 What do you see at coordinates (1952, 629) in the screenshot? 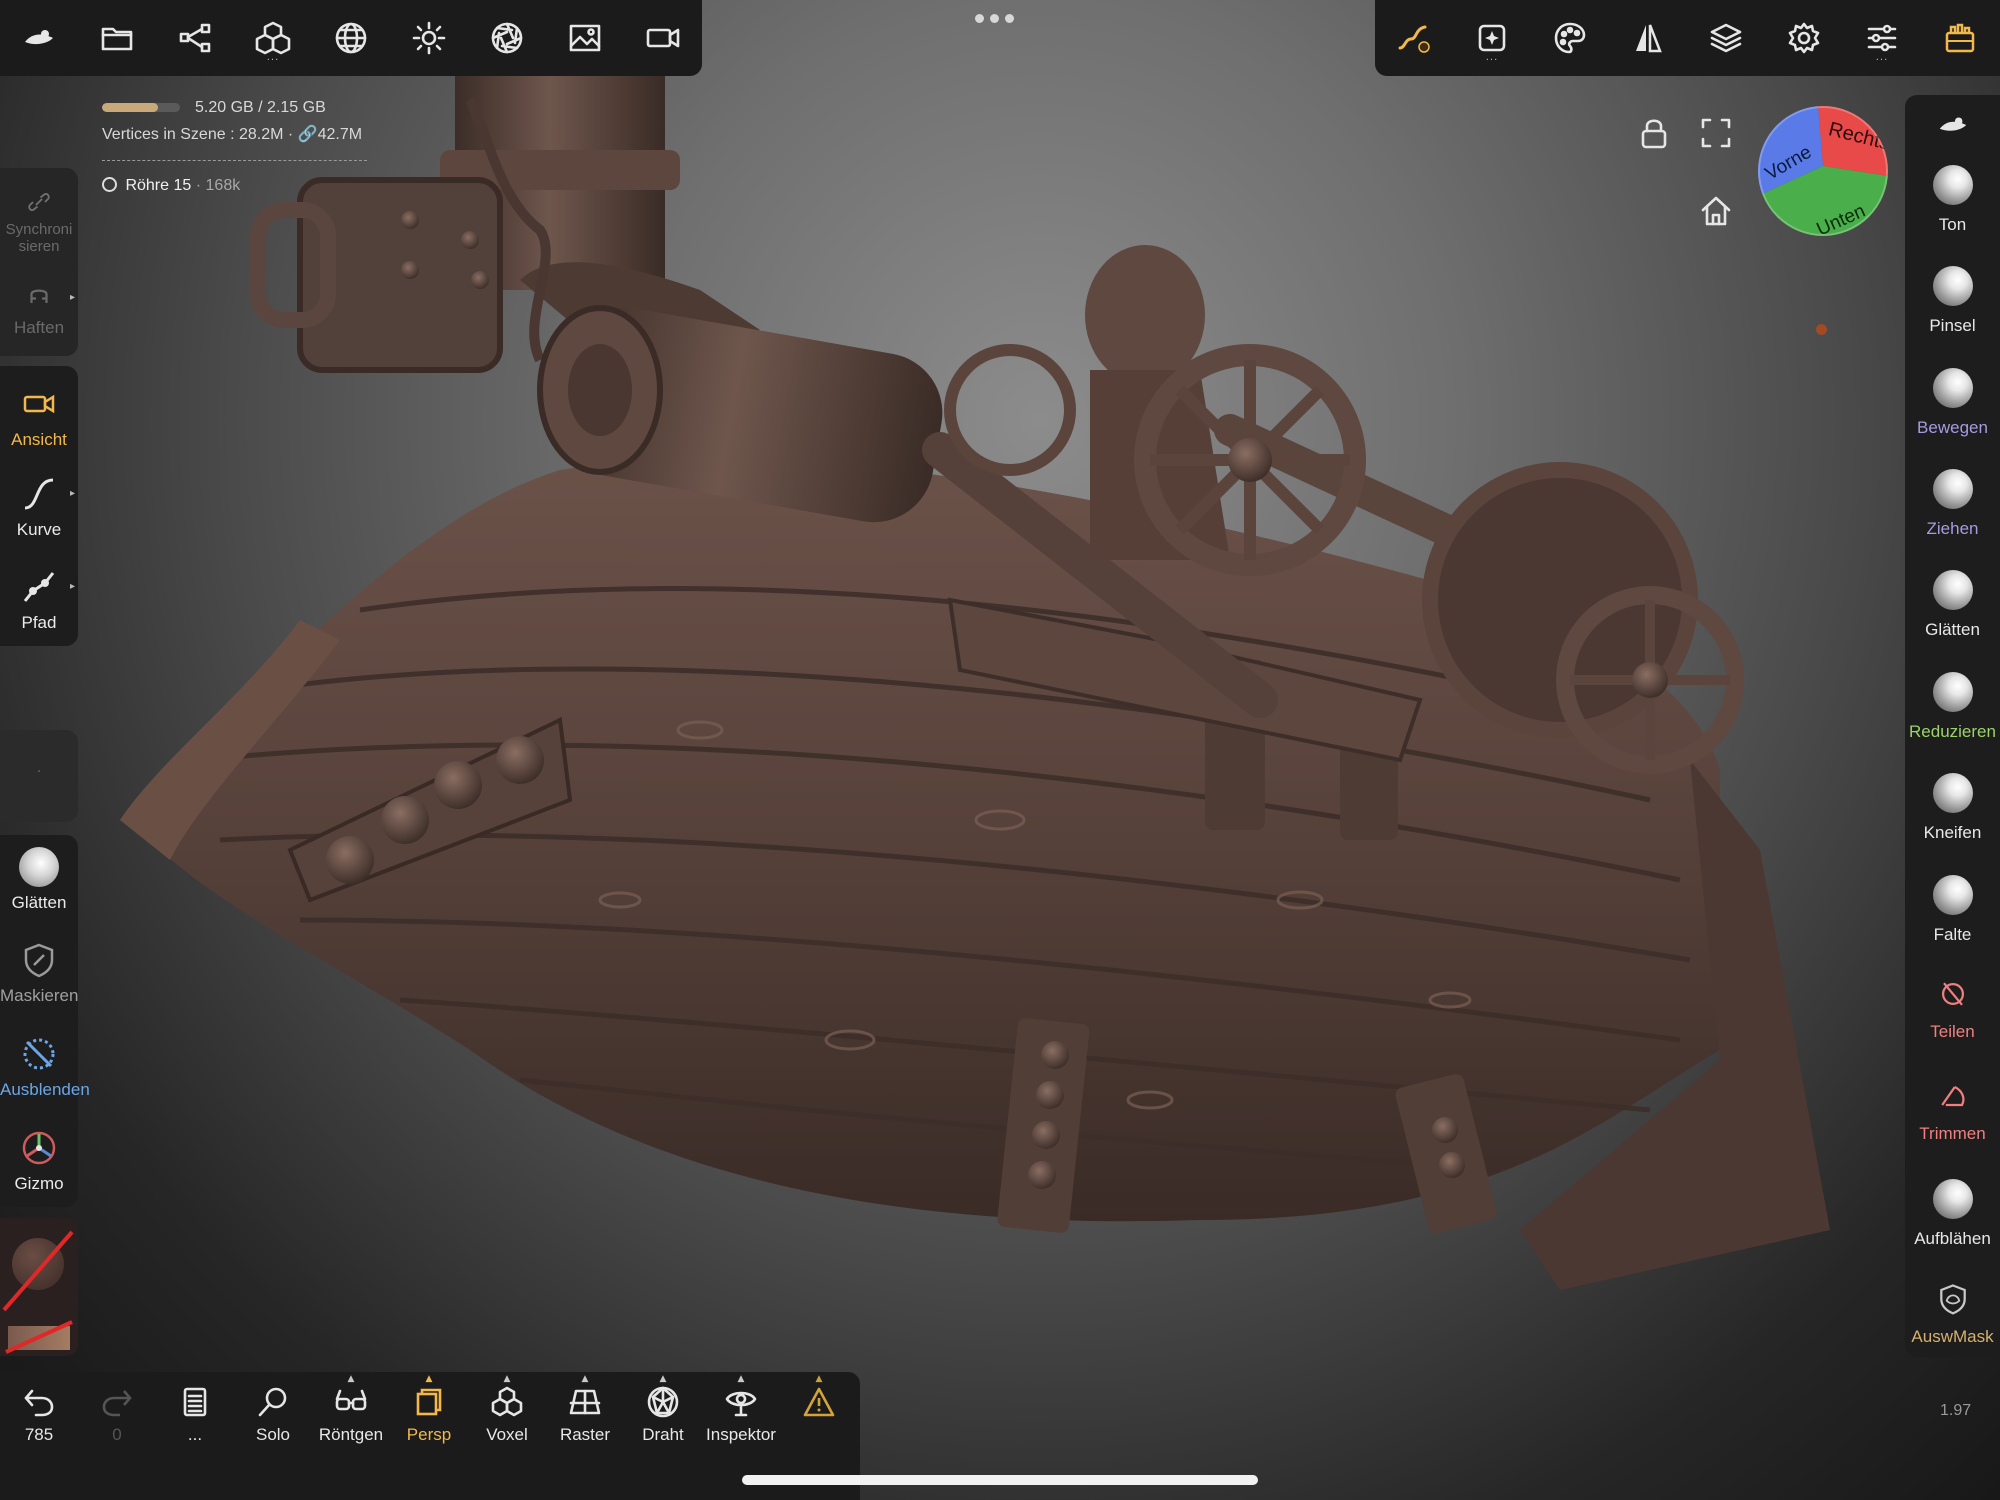
I see `tool-label: Glätten` at bounding box center [1952, 629].